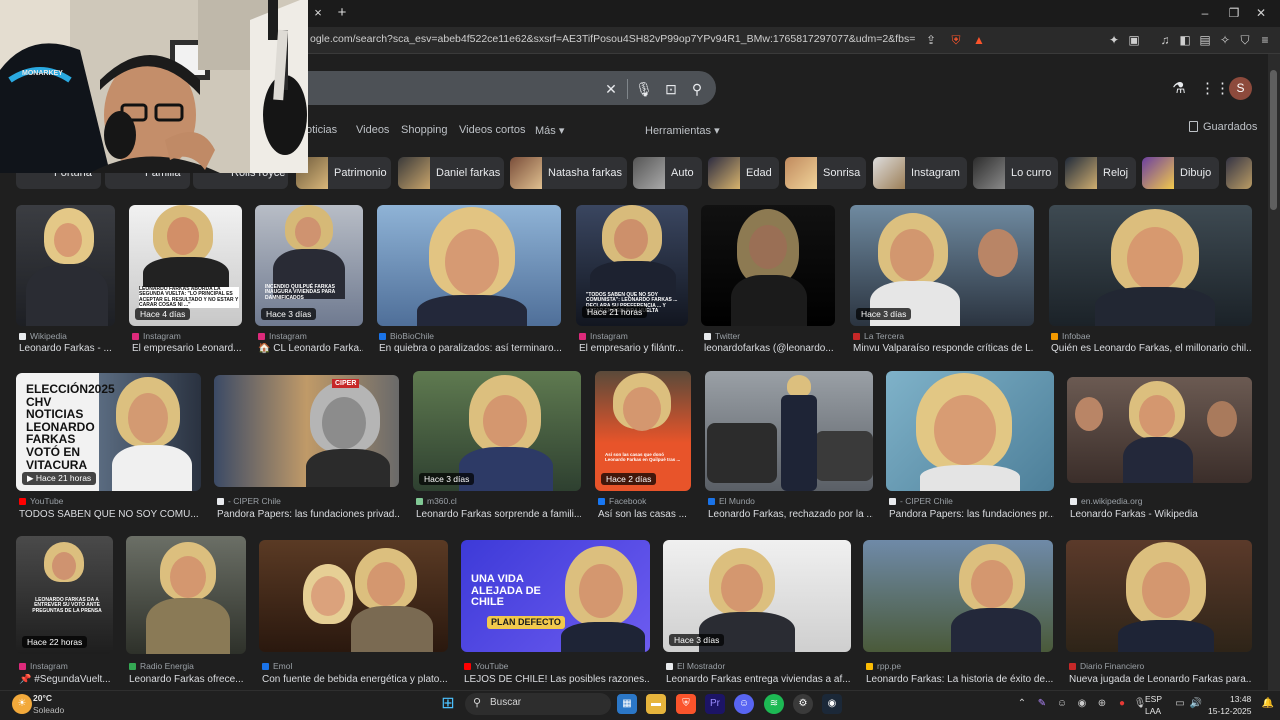 The width and height of the screenshot is (1280, 720). What do you see at coordinates (1161, 515) in the screenshot?
I see `result-15-caption: Leonardo Farkas - Wikipedia` at bounding box center [1161, 515].